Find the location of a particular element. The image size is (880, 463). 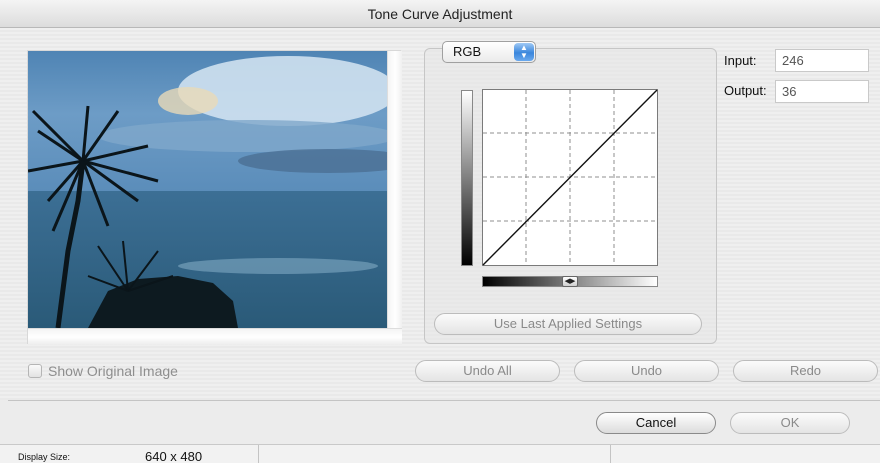

display-size-label: Display Size: is located at coordinates (44, 457).